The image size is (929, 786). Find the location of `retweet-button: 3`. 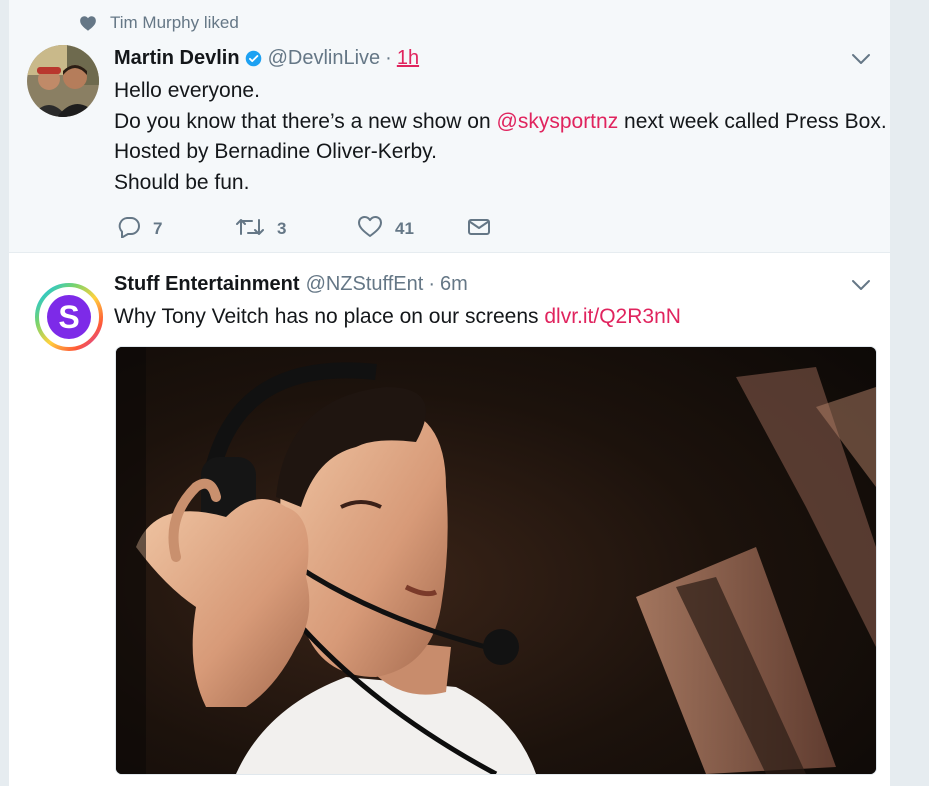

retweet-button: 3 is located at coordinates (296, 229).